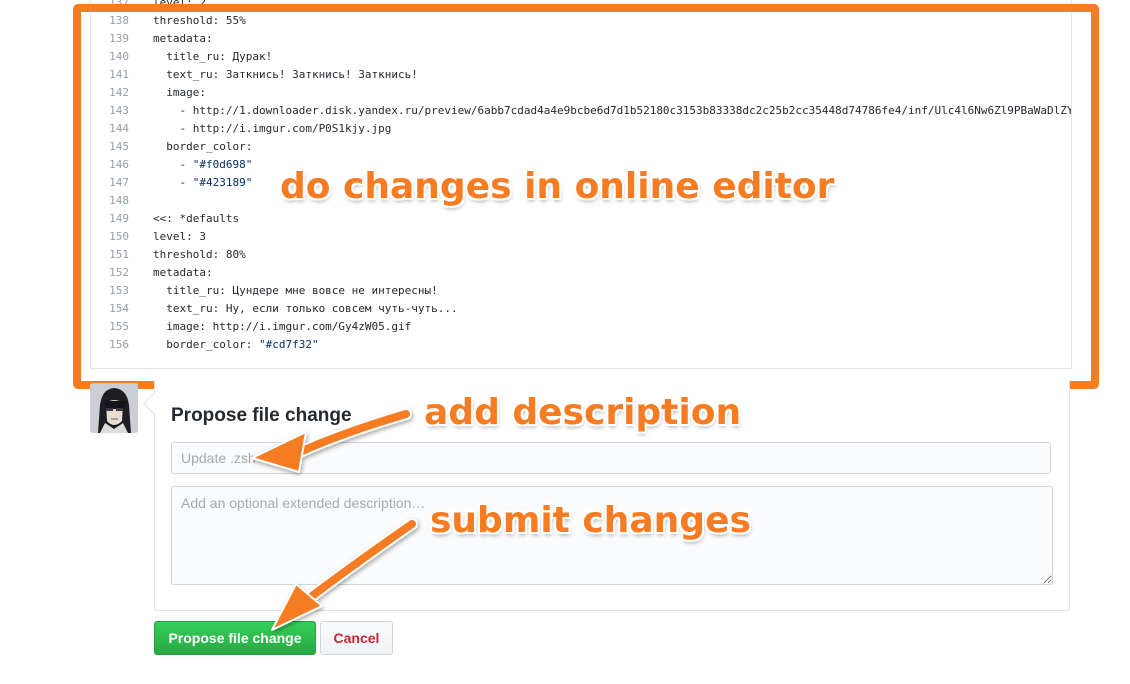  I want to click on commit-summary-input, so click(611, 458).